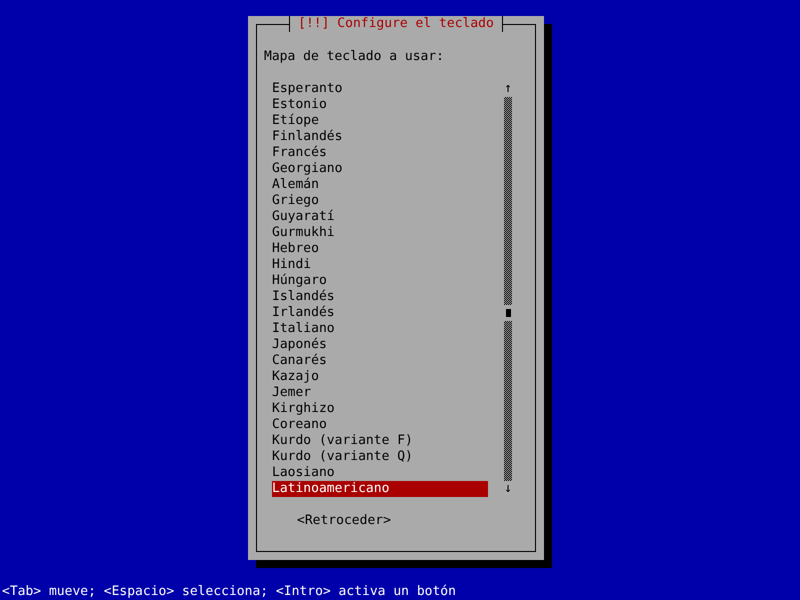  Describe the element at coordinates (380, 265) in the screenshot. I see `keyboard-layout-item: Hindi` at that location.